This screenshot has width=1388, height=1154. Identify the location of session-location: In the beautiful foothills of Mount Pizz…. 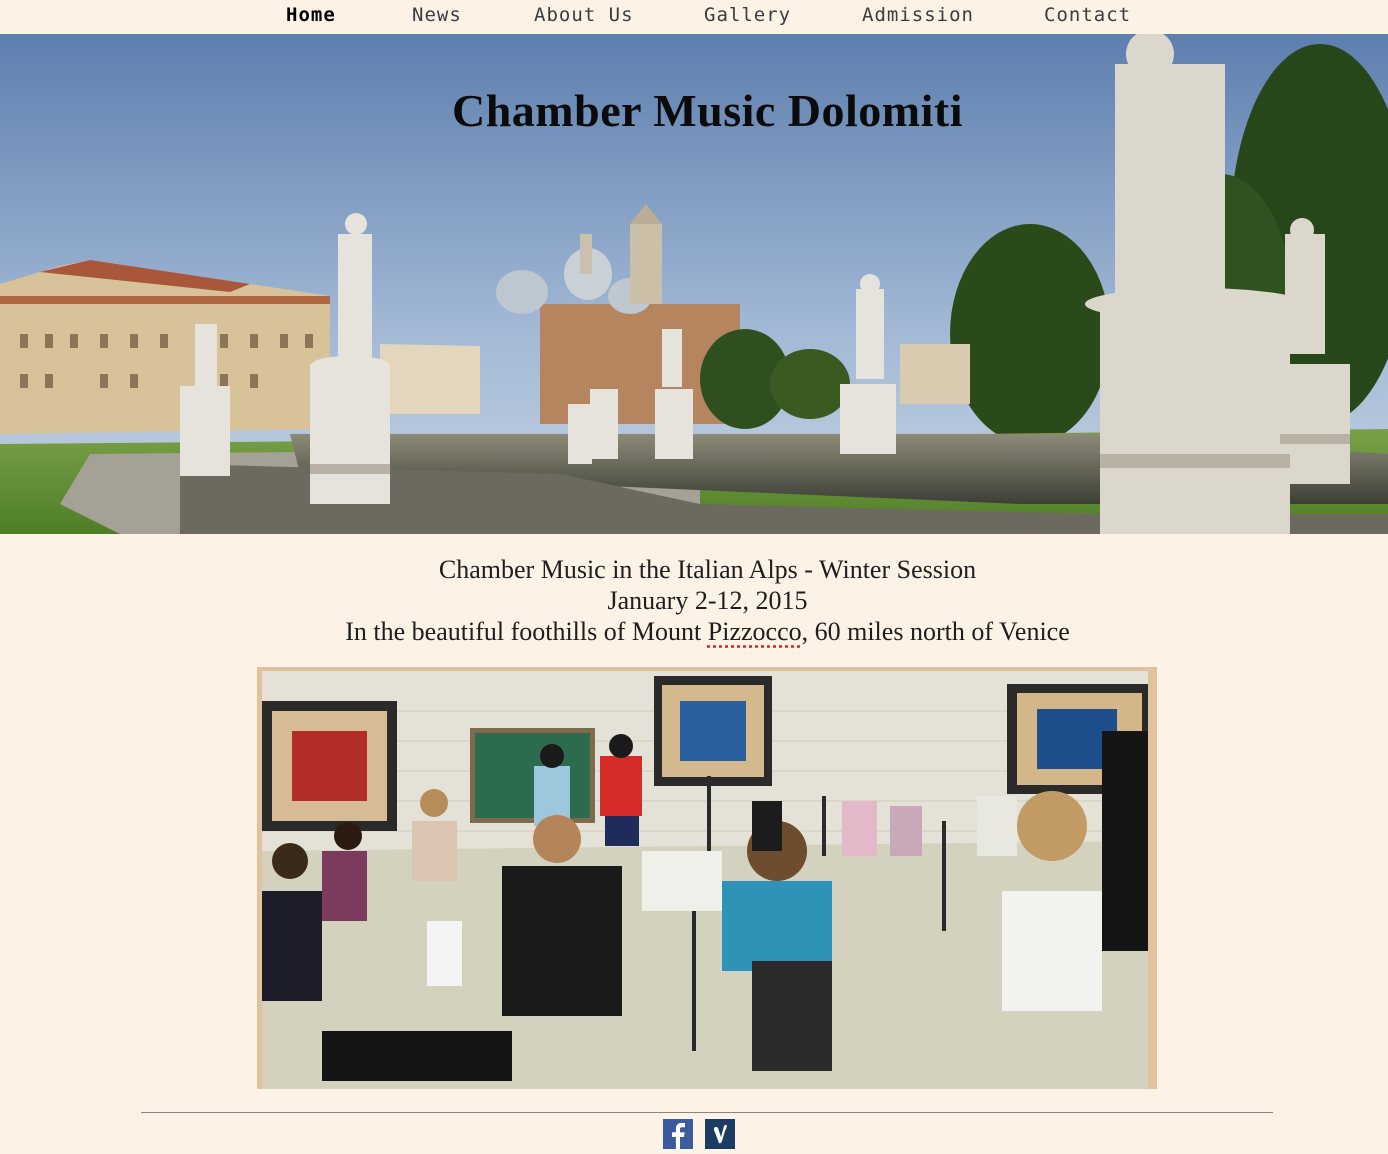
(694, 631).